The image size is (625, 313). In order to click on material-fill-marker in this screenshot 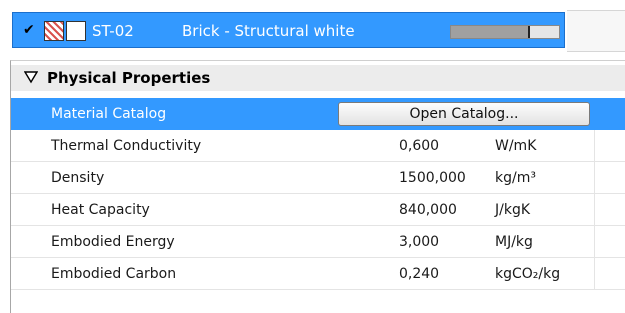, I will do `click(528, 32)`.